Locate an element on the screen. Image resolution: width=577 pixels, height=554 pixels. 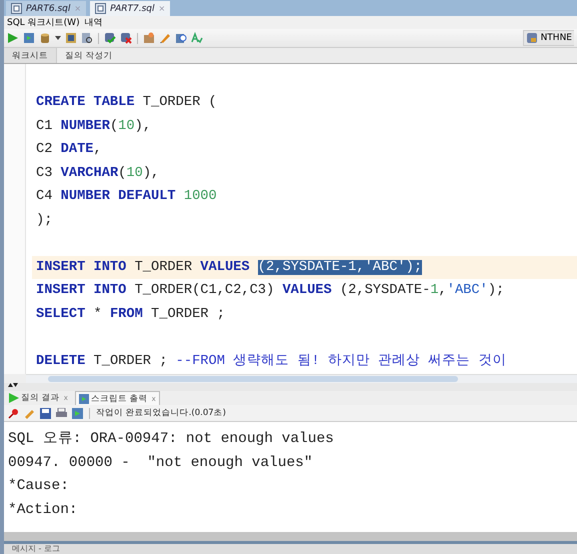
pin-icon is located at coordinates (13, 413).